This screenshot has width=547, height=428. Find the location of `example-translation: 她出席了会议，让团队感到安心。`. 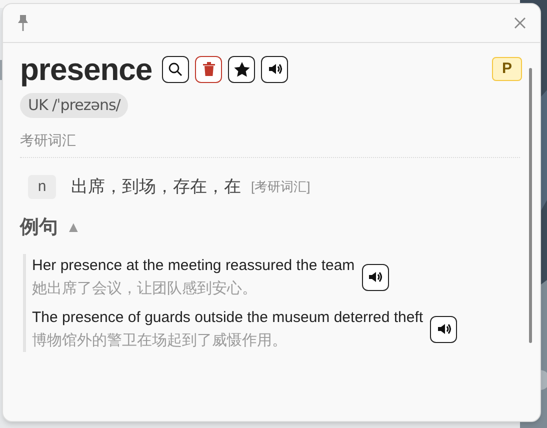

example-translation: 她出席了会议，让团队感到安心。 is located at coordinates (145, 289).